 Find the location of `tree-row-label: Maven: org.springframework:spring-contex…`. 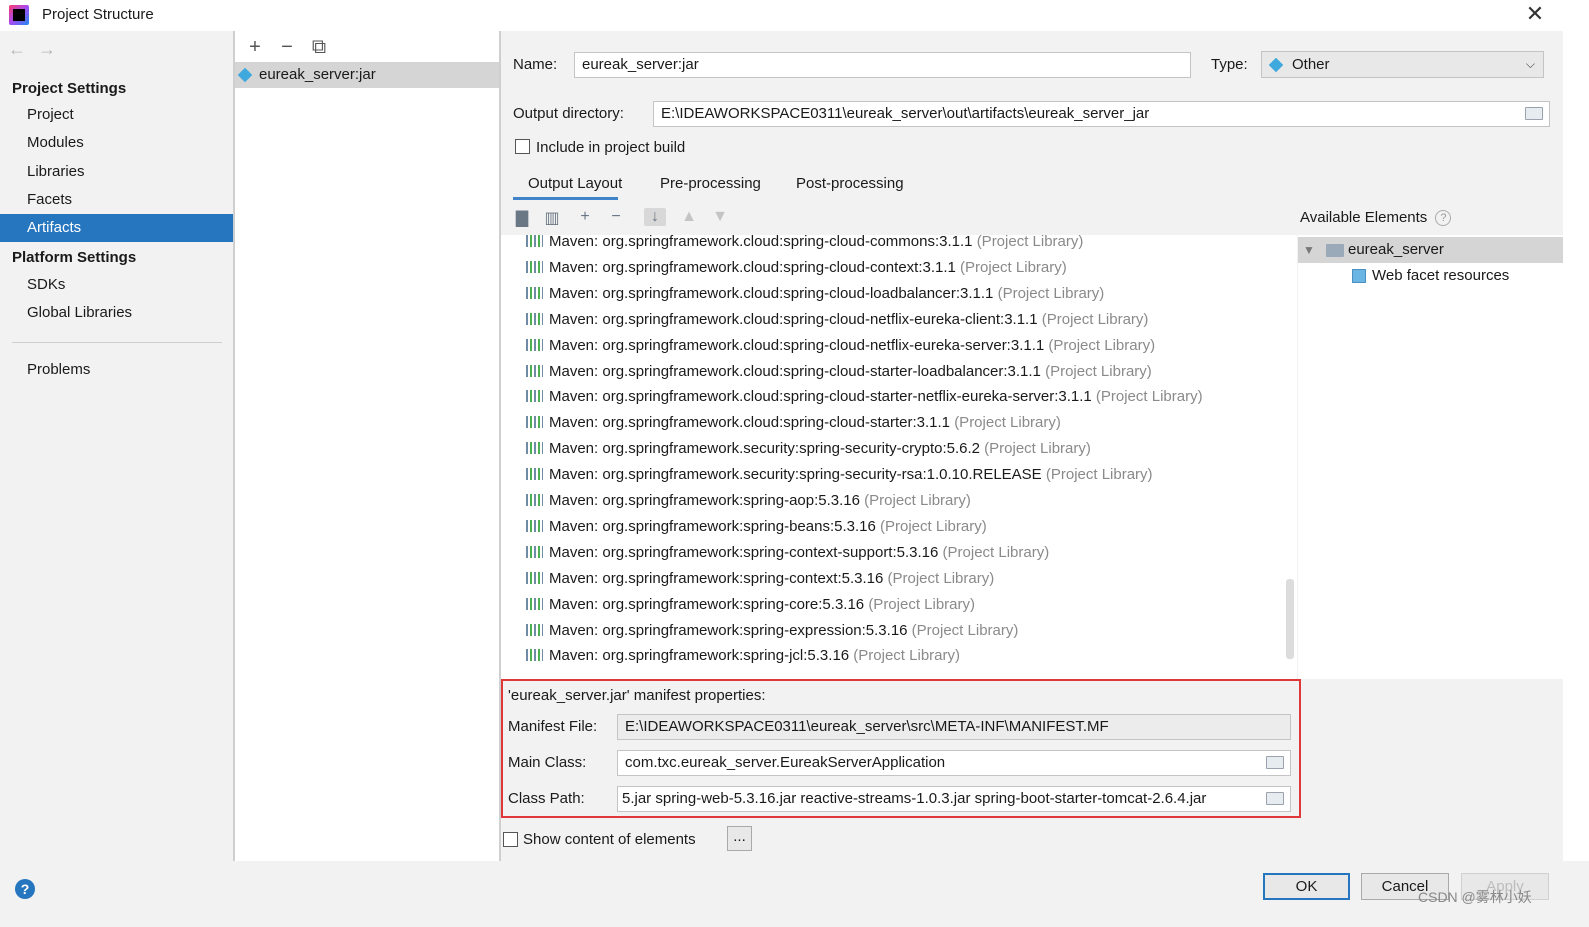

tree-row-label: Maven: org.springframework:spring-contex… is located at coordinates (716, 578).